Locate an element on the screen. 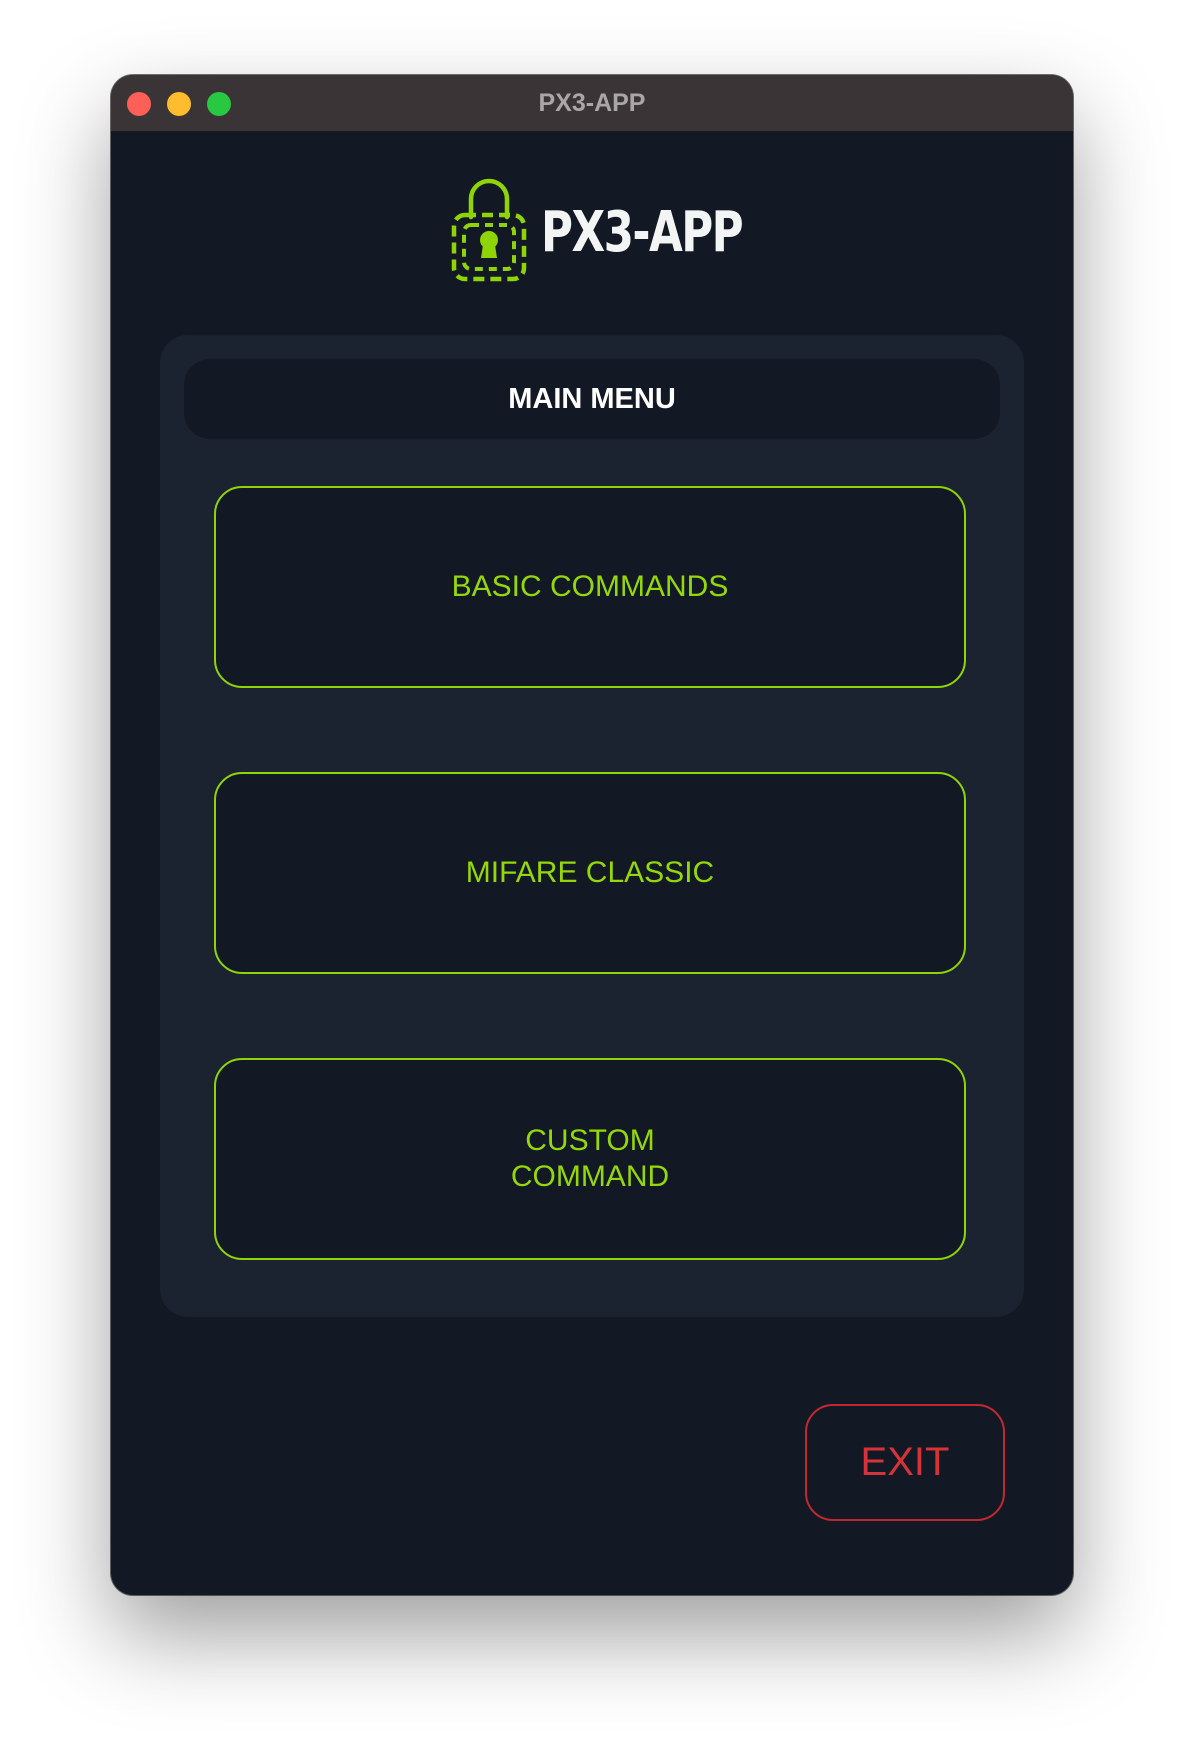 This screenshot has height=1740, width=1184. exit-label: EXIT is located at coordinates (905, 1462).